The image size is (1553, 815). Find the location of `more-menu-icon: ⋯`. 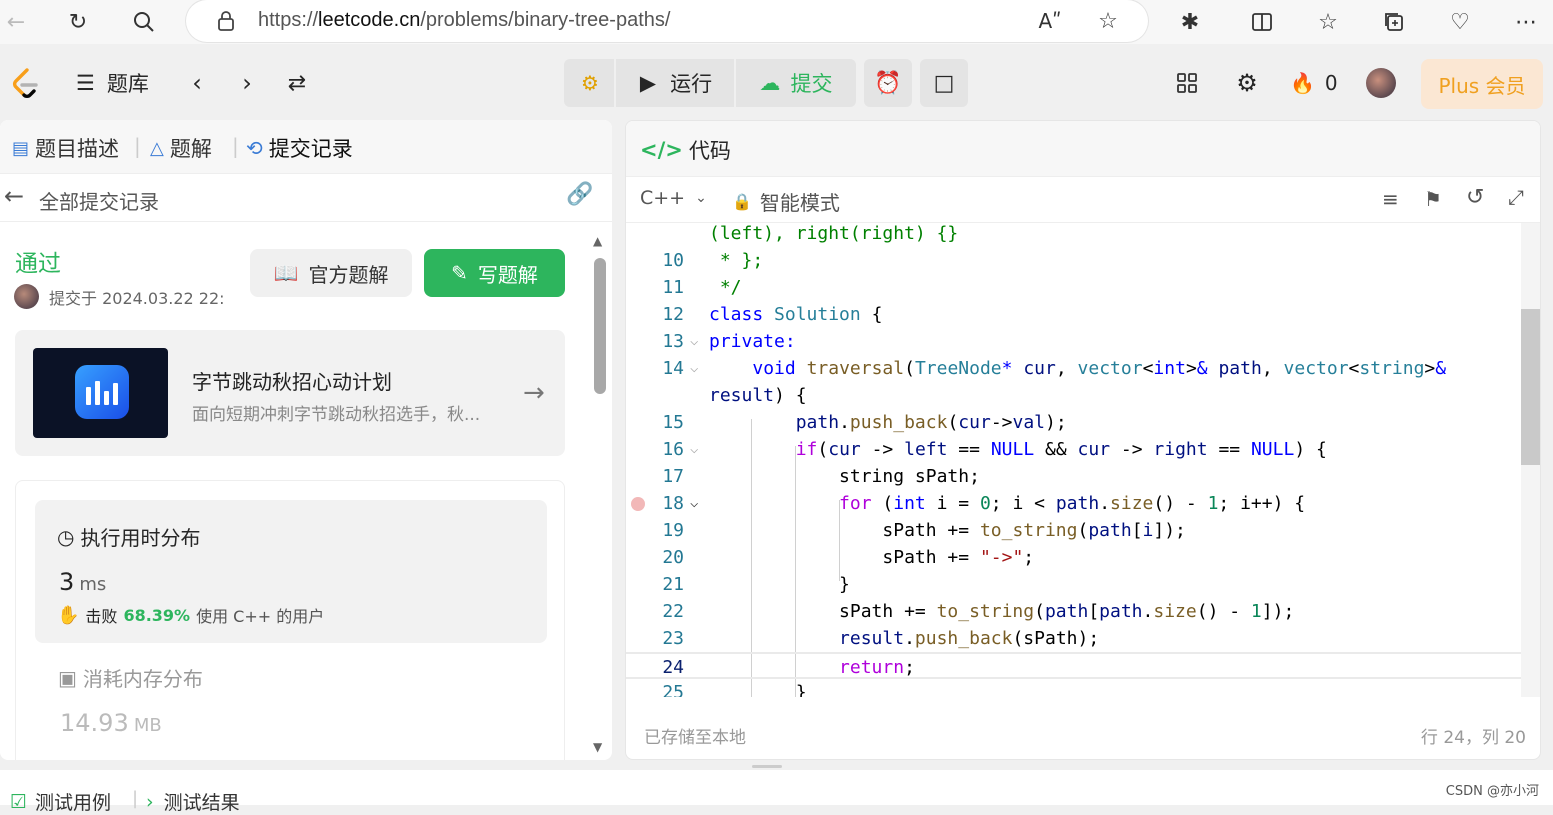

more-menu-icon: ⋯ is located at coordinates (1526, 22).